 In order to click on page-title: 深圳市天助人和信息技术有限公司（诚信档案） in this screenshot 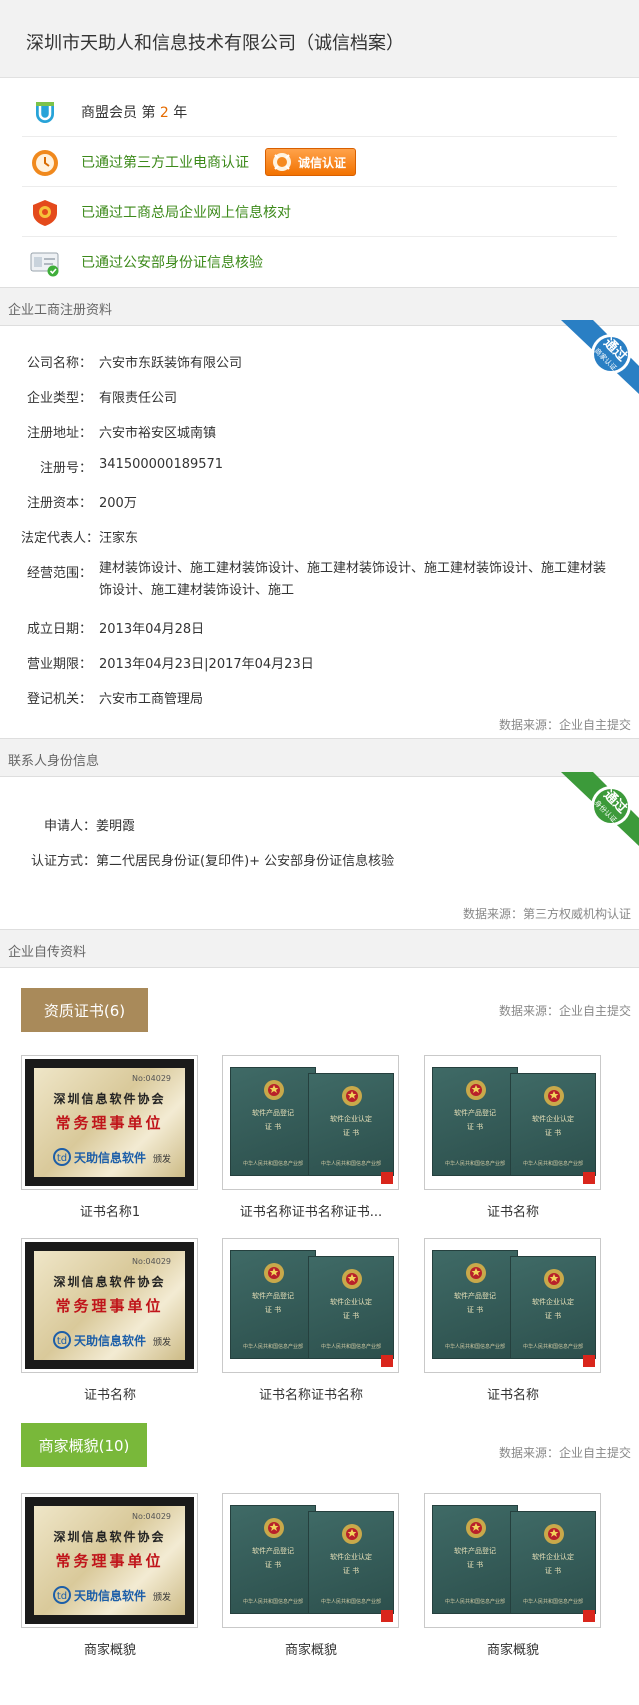, I will do `click(215, 43)`.